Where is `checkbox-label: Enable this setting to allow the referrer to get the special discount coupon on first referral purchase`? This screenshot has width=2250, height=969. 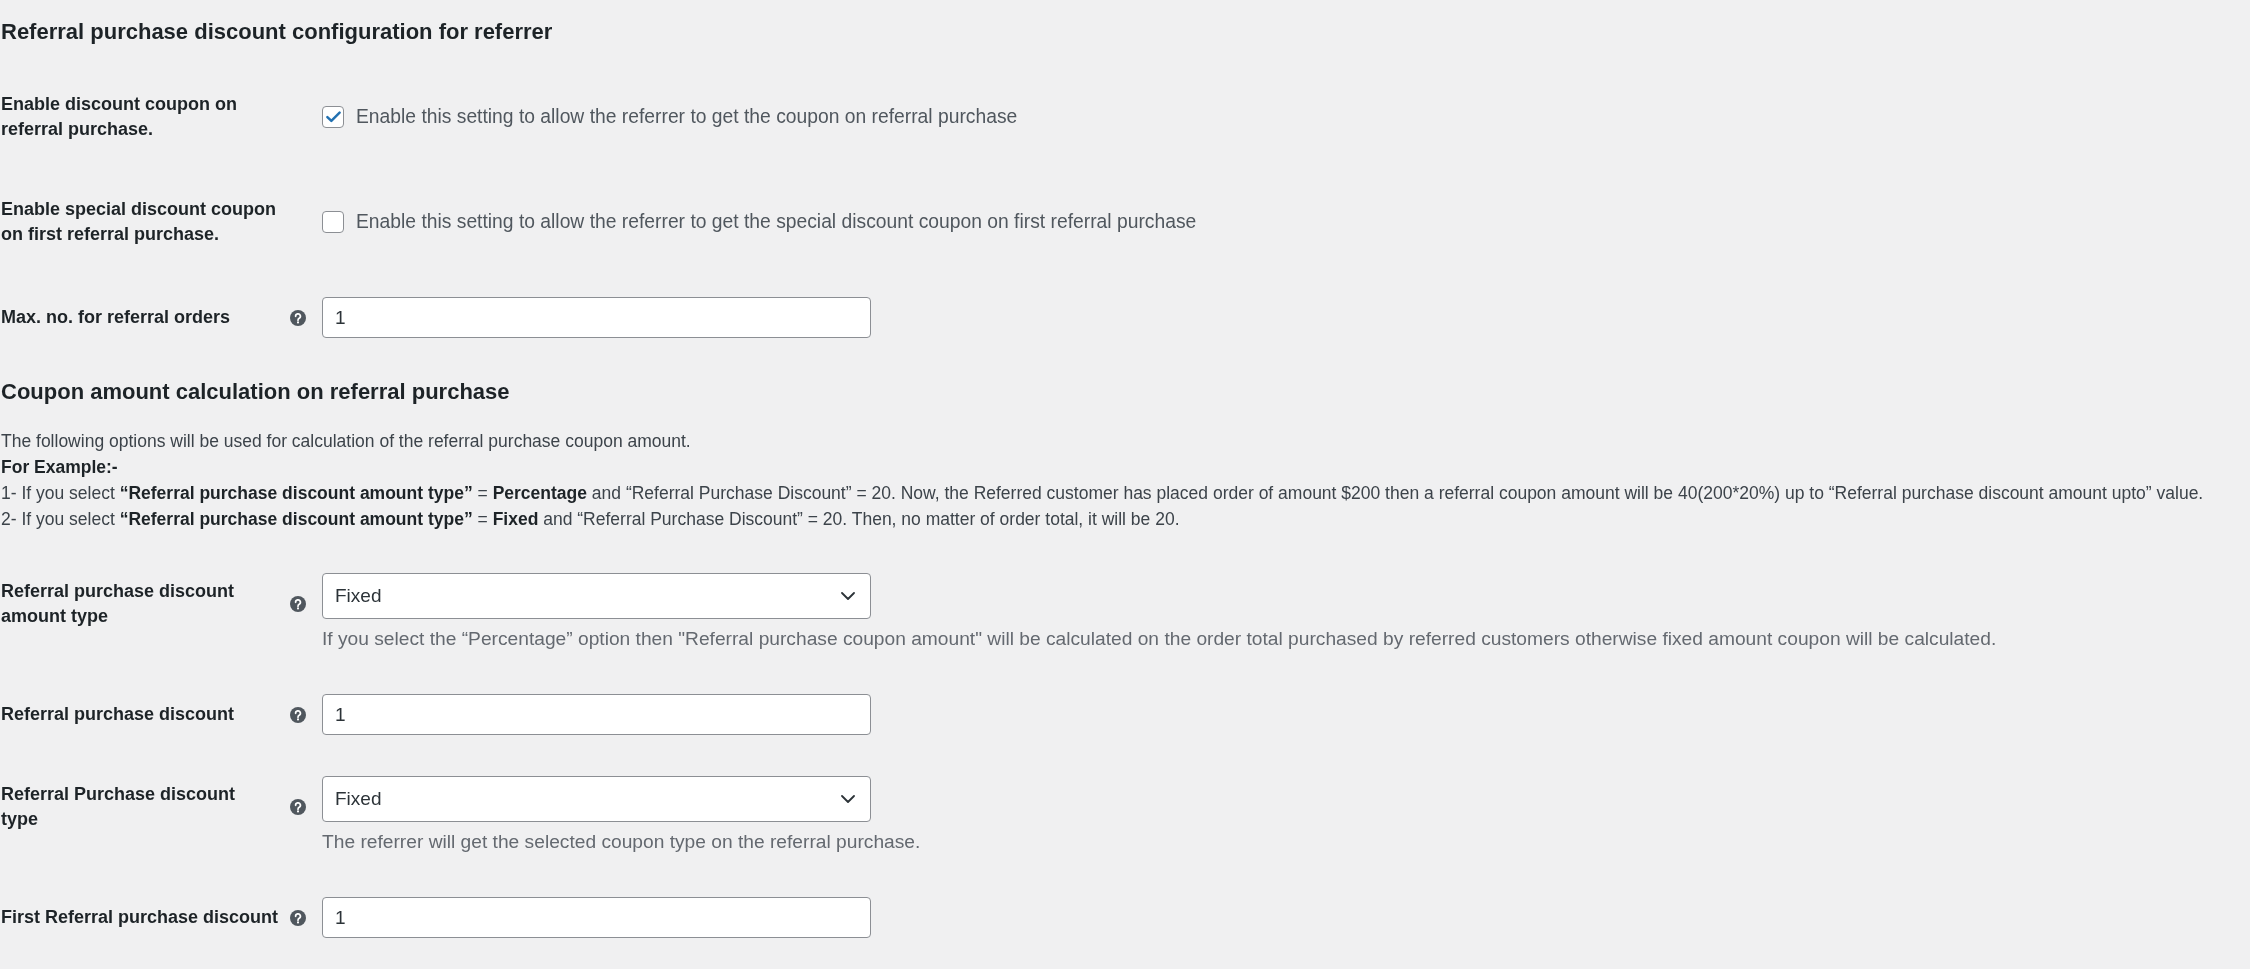
checkbox-label: Enable this setting to allow the referrer to get the special discount coupon on first referral purchase is located at coordinates (776, 221).